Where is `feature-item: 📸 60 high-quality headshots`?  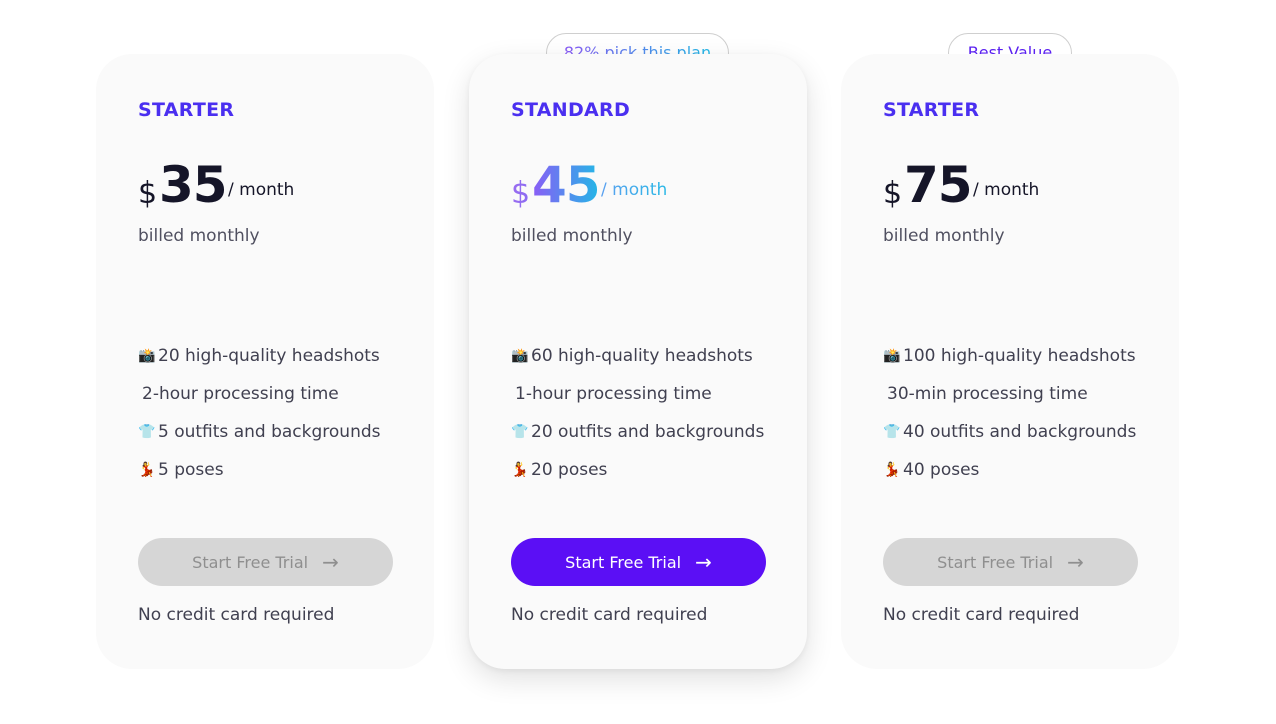
feature-item: 📸 60 high-quality headshots is located at coordinates (637, 365).